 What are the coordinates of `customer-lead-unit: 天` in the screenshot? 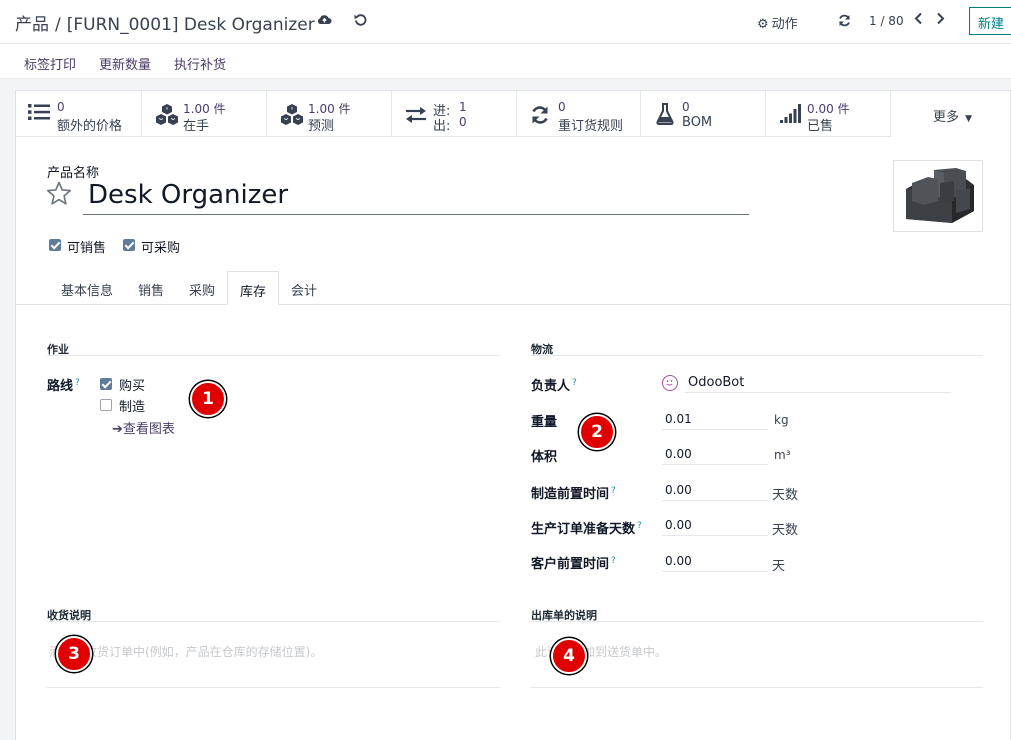 It's located at (779, 566).